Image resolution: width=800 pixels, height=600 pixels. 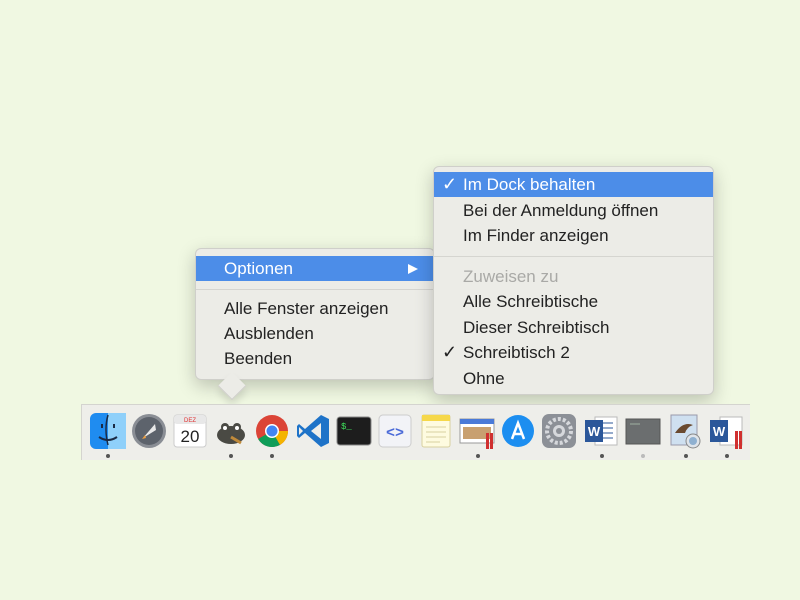 I want to click on submenu-header-assign: Zuweisen zu, so click(x=573, y=276).